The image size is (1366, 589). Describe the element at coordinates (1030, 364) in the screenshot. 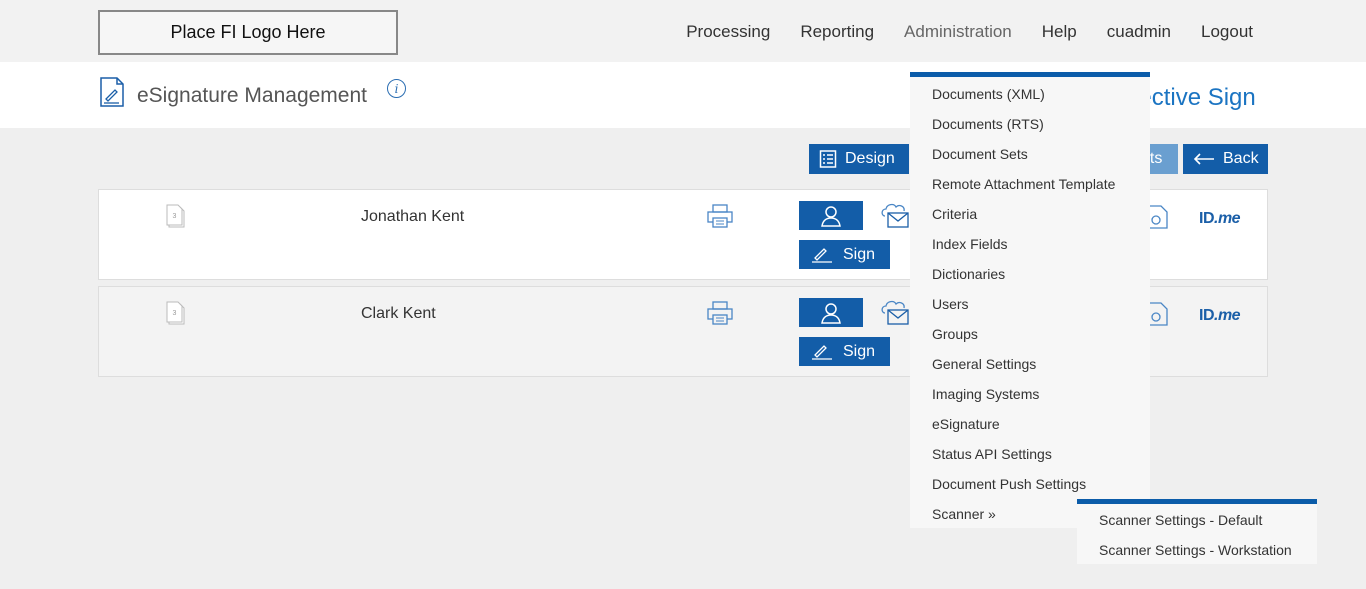

I see `menu-item-general-settings: General Settings` at that location.